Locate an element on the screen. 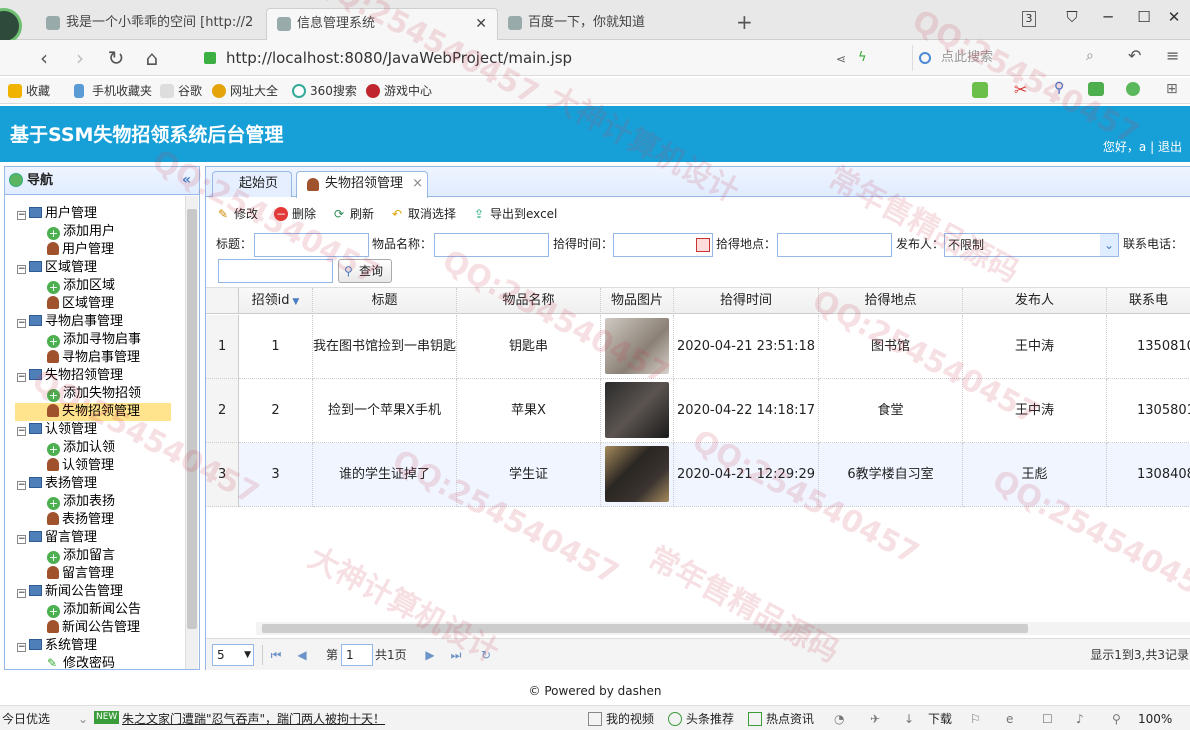 This screenshot has height=730, width=1190. bookmark-games: 游戏中心 is located at coordinates (399, 91).